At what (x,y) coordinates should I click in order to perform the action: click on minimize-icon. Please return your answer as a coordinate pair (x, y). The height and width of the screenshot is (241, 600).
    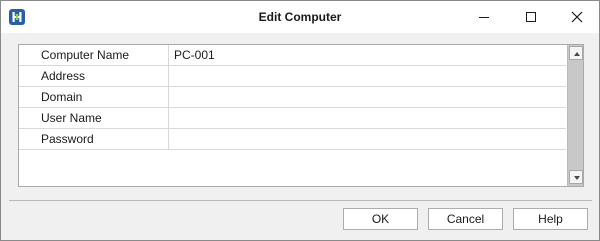
    Looking at the image, I should click on (484, 17).